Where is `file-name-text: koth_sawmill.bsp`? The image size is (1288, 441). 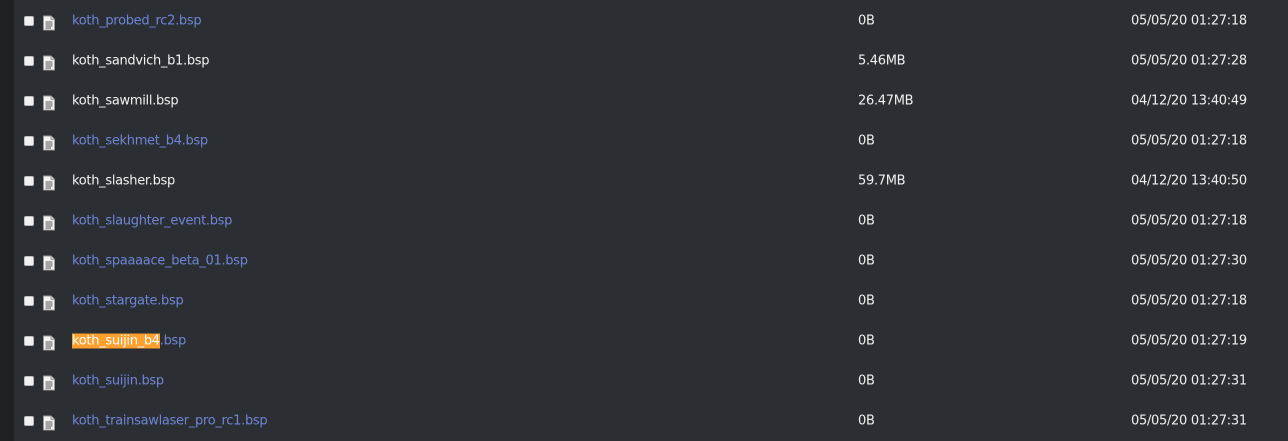
file-name-text: koth_sawmill.bsp is located at coordinates (125, 101).